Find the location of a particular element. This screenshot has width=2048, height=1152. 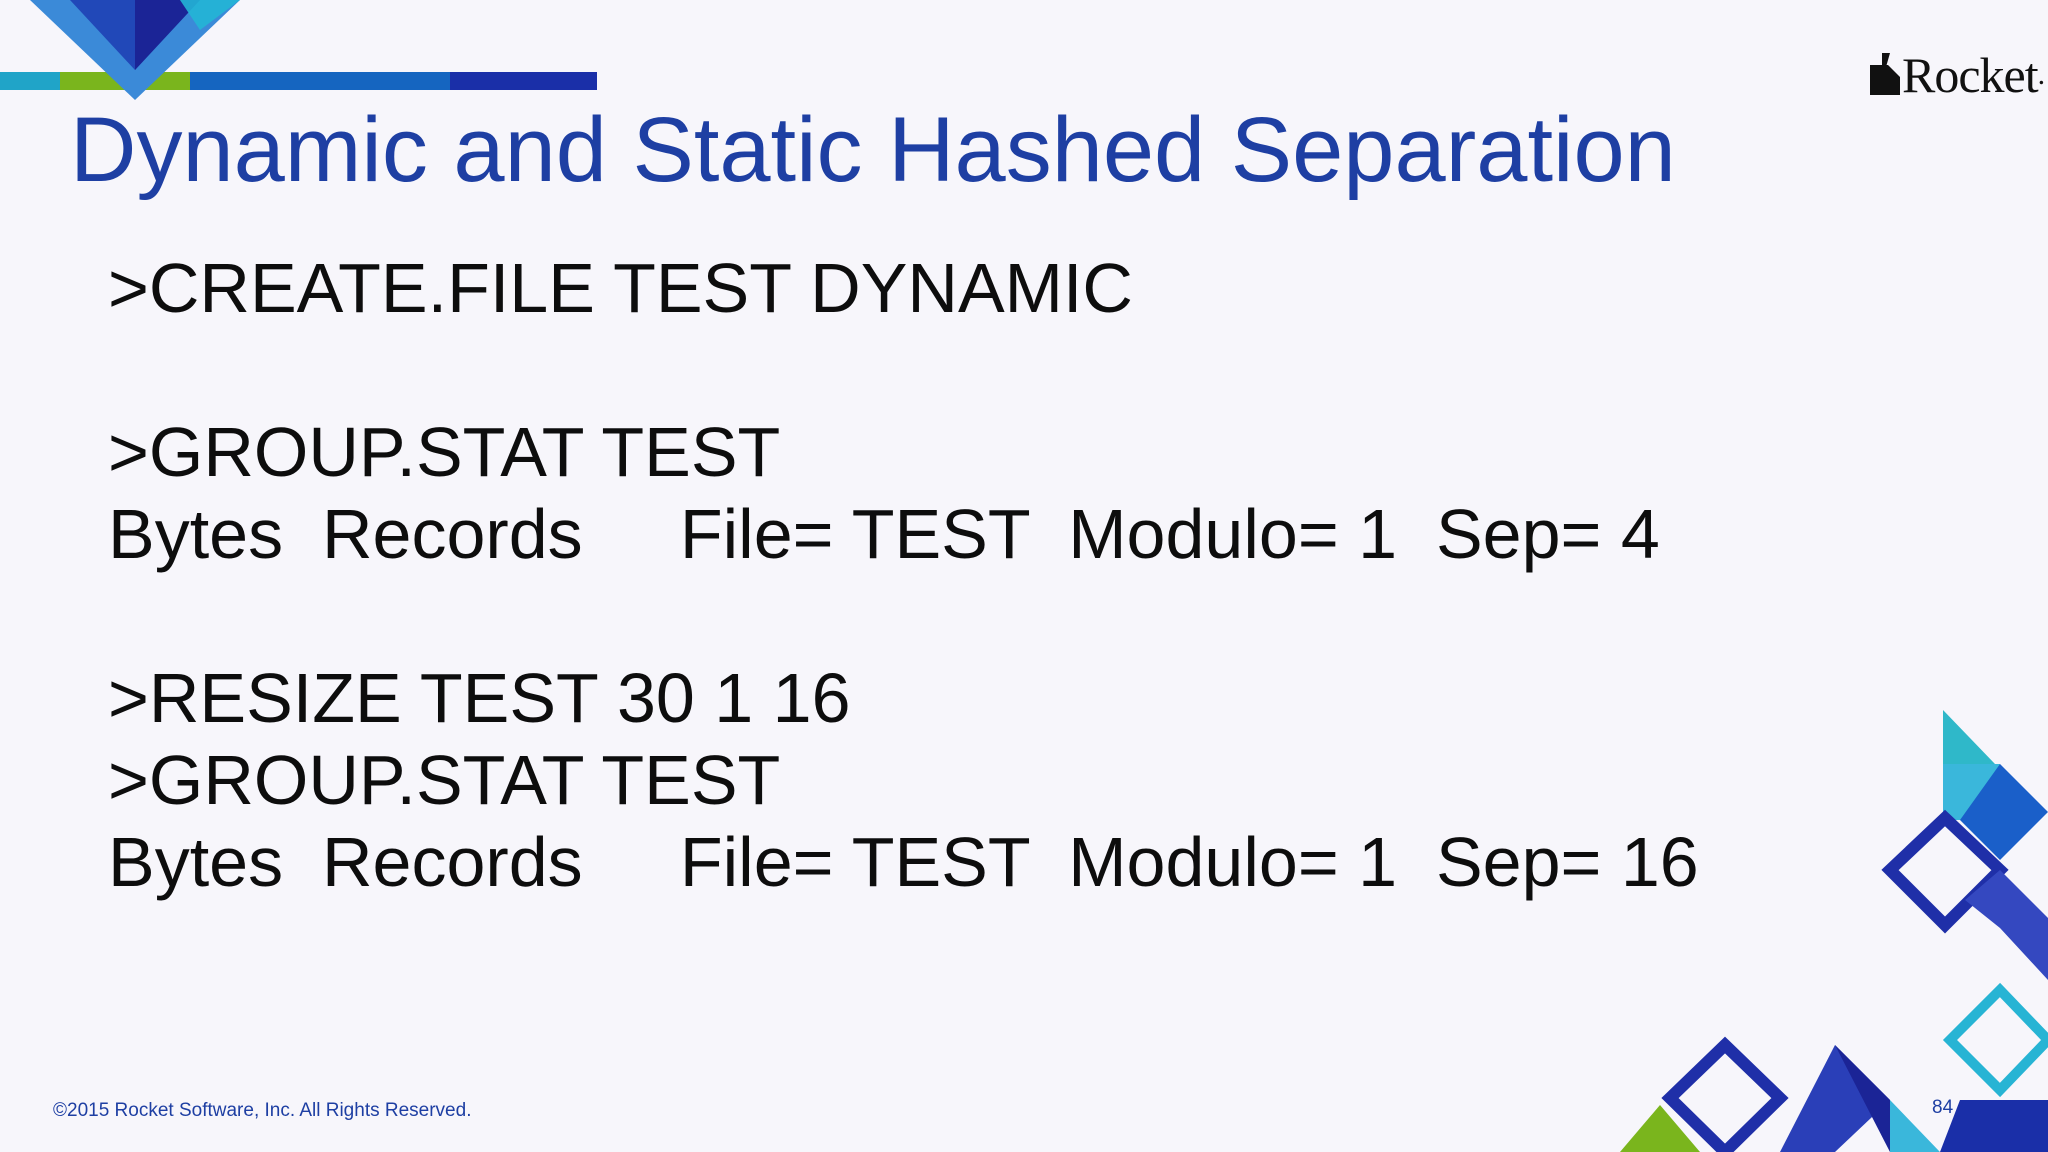

page-number: 84 is located at coordinates (1943, 1107).